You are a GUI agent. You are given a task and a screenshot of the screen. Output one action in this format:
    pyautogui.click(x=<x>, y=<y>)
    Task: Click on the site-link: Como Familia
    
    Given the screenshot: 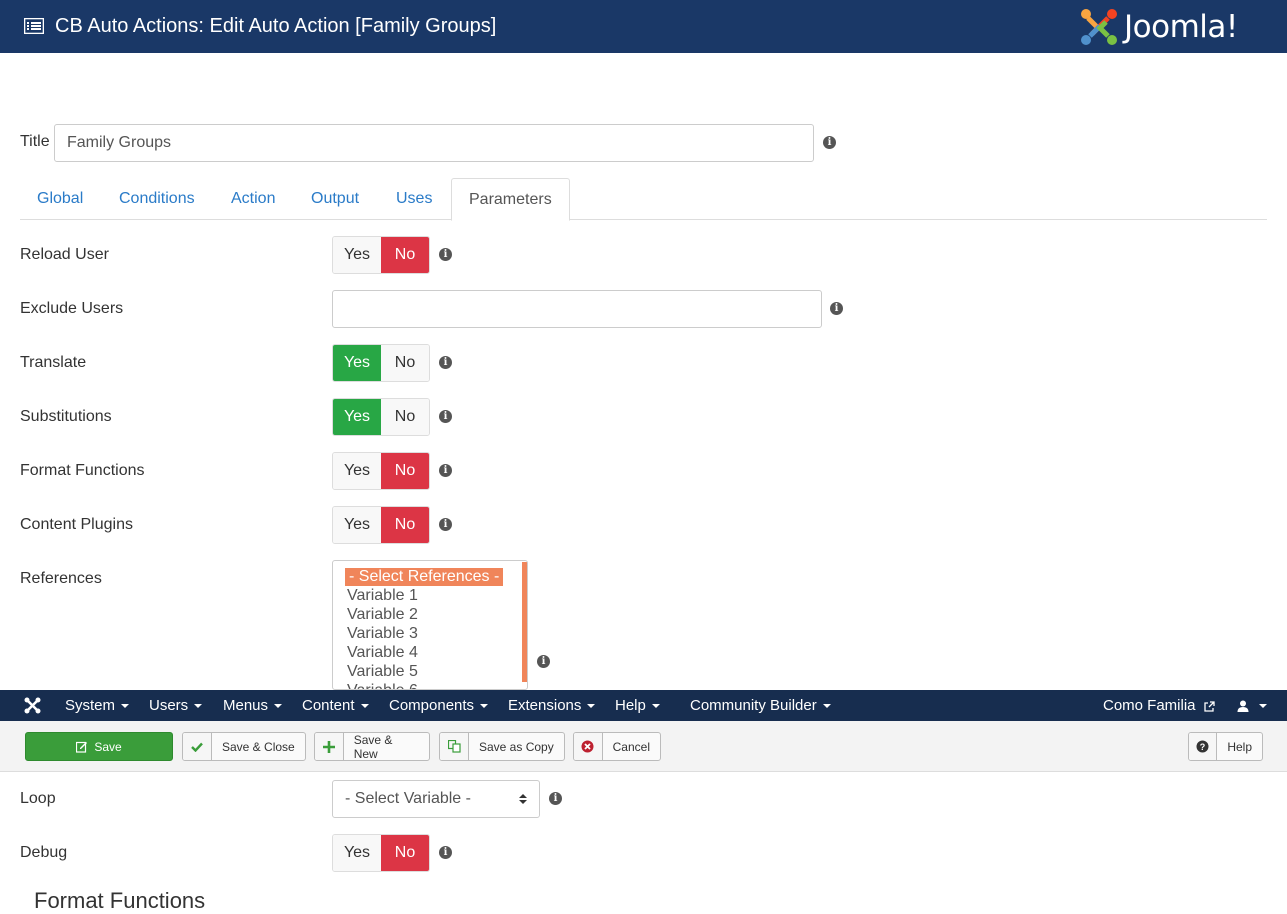 What is the action you would take?
    pyautogui.click(x=1159, y=705)
    